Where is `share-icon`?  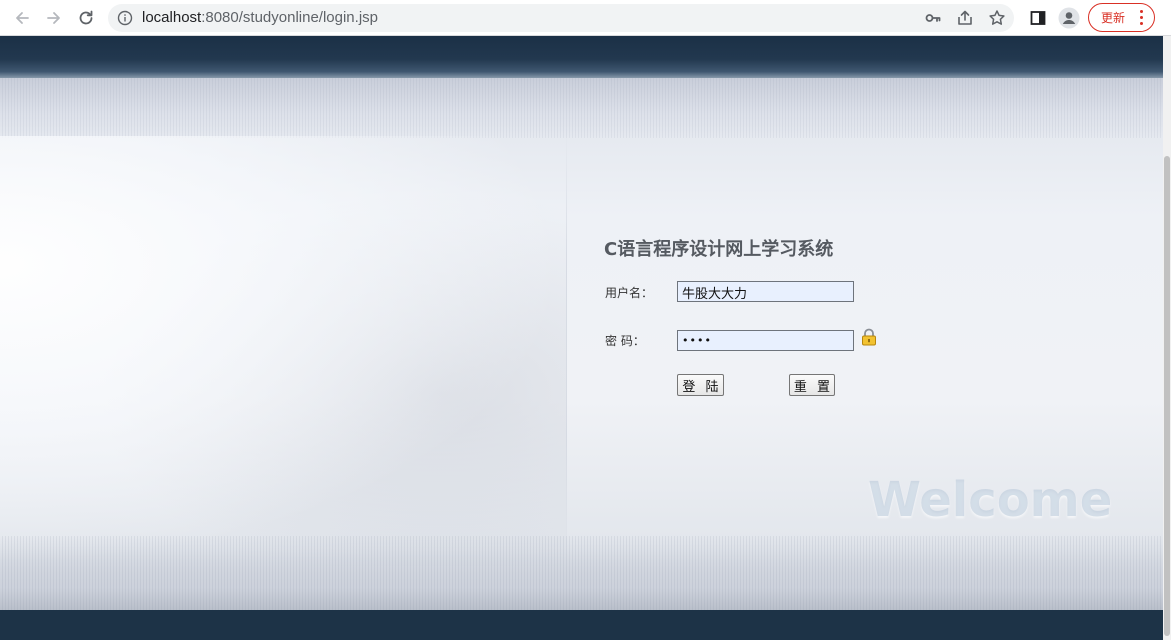 share-icon is located at coordinates (965, 18).